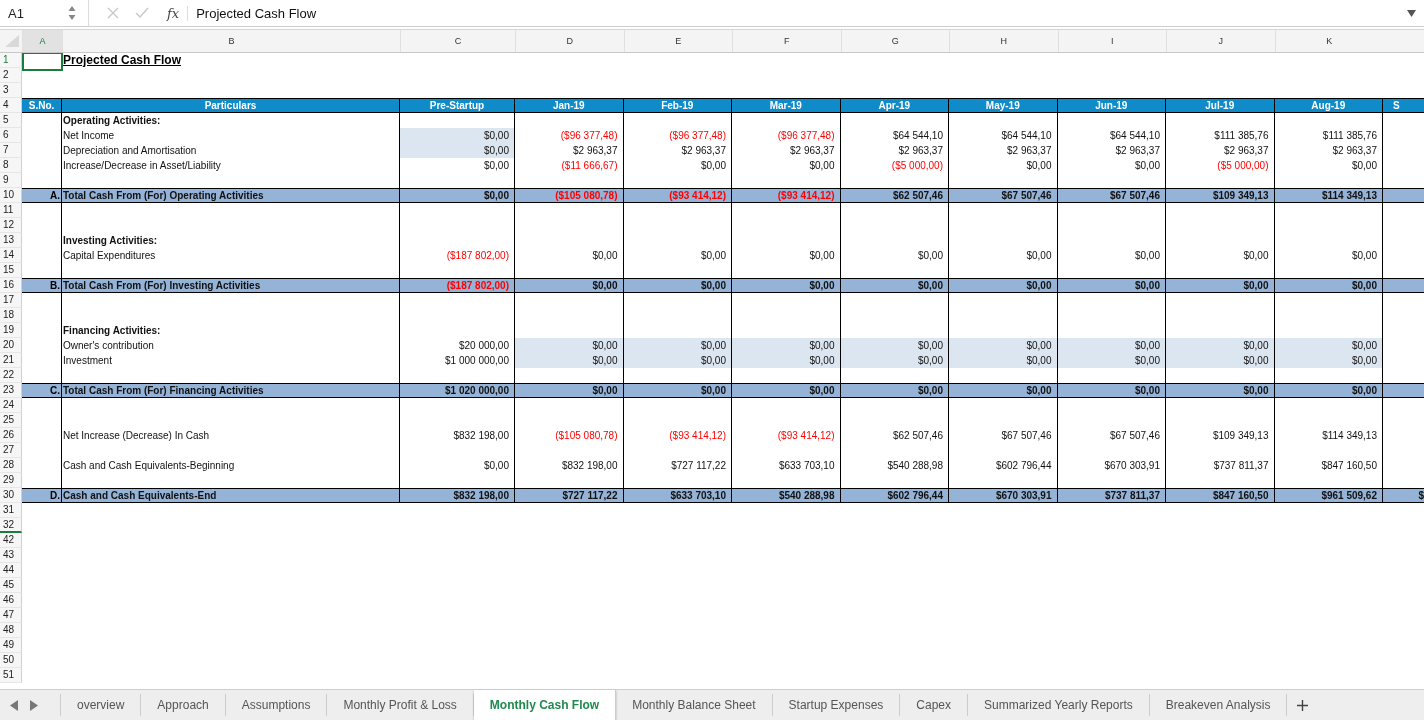 The height and width of the screenshot is (720, 1424). I want to click on row-number: 19, so click(11, 330).